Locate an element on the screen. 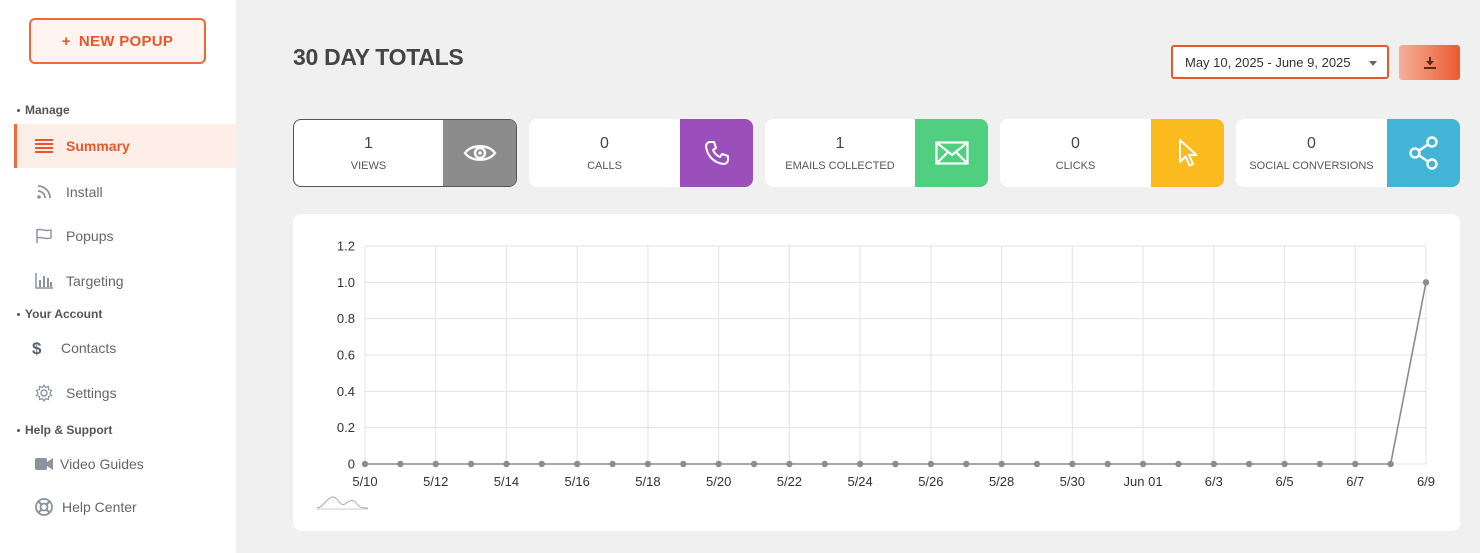 The image size is (1480, 553). page-title: 30 DAY TOTALS is located at coordinates (378, 57).